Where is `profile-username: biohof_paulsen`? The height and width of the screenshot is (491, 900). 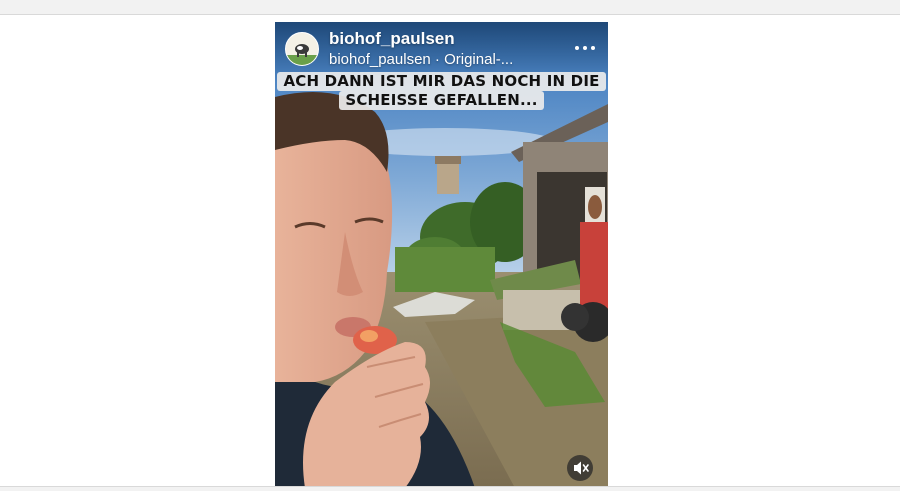 profile-username: biohof_paulsen is located at coordinates (392, 39).